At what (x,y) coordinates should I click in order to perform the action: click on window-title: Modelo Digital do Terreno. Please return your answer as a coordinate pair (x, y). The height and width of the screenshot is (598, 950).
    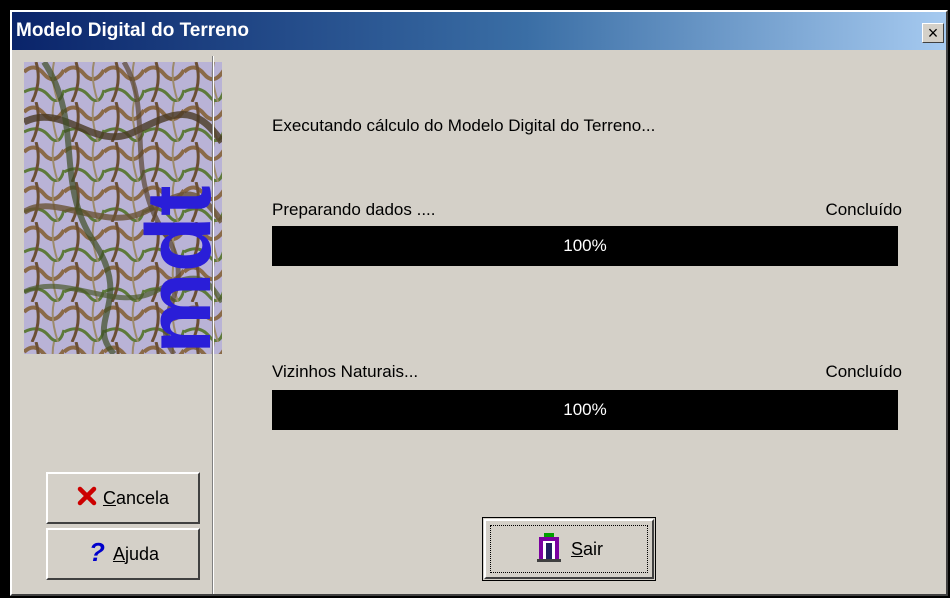
    Looking at the image, I should click on (132, 30).